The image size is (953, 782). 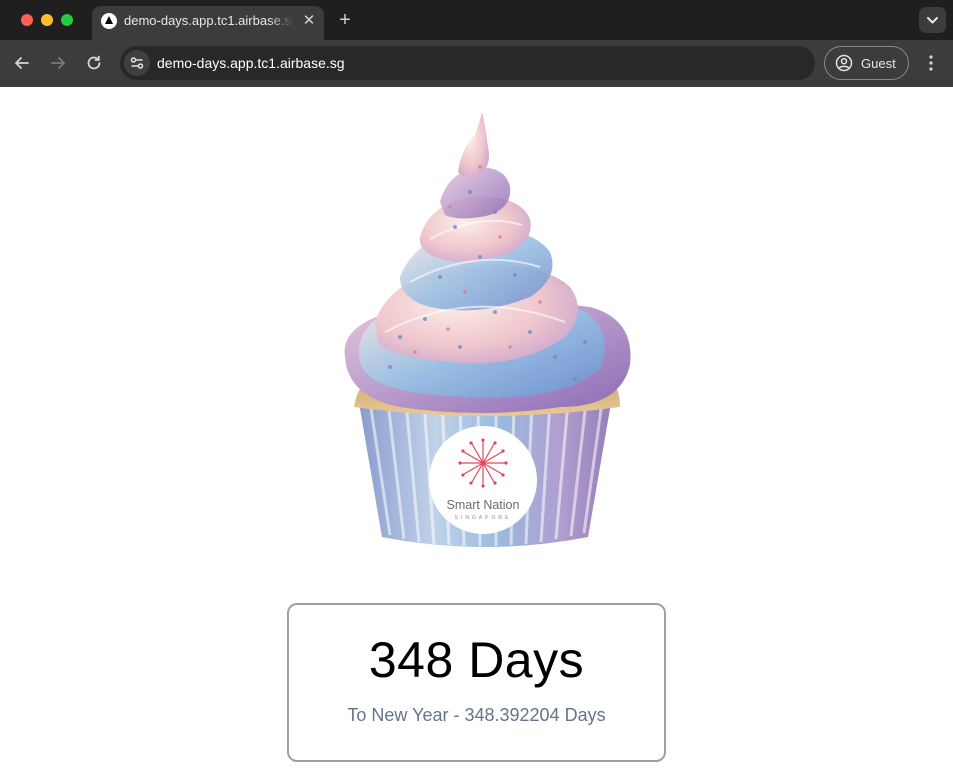 I want to click on countdown-subtitle: To New Year - 348.392204 Days, so click(x=476, y=715).